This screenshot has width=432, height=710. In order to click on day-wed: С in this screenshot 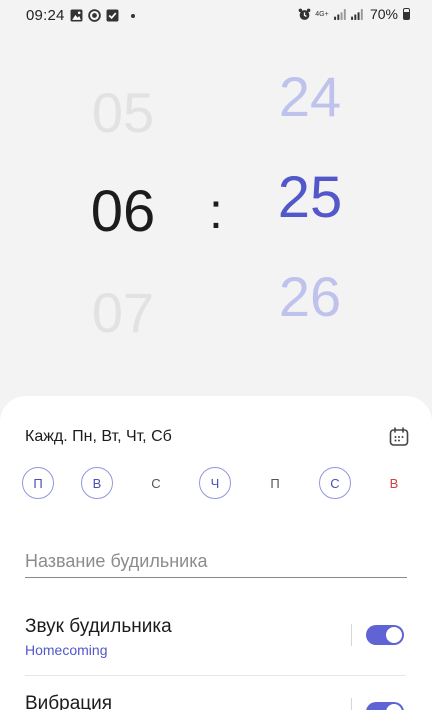, I will do `click(156, 483)`.